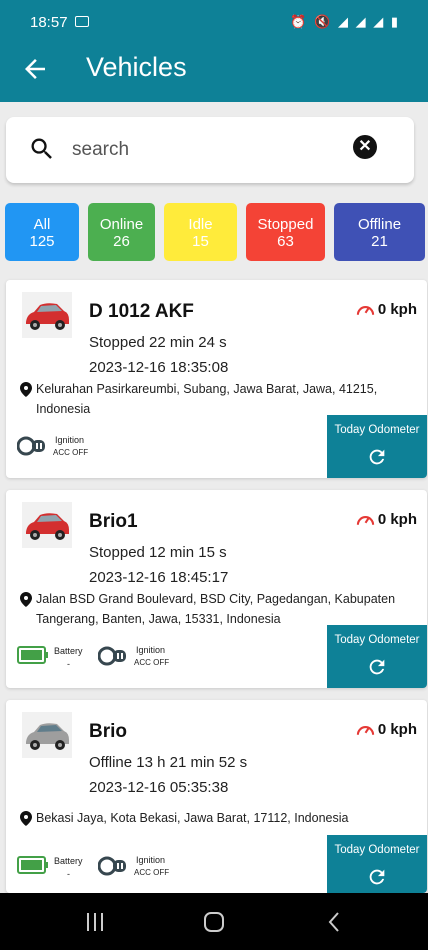 This screenshot has width=428, height=950. I want to click on clear-search-icon: ✕, so click(365, 147).